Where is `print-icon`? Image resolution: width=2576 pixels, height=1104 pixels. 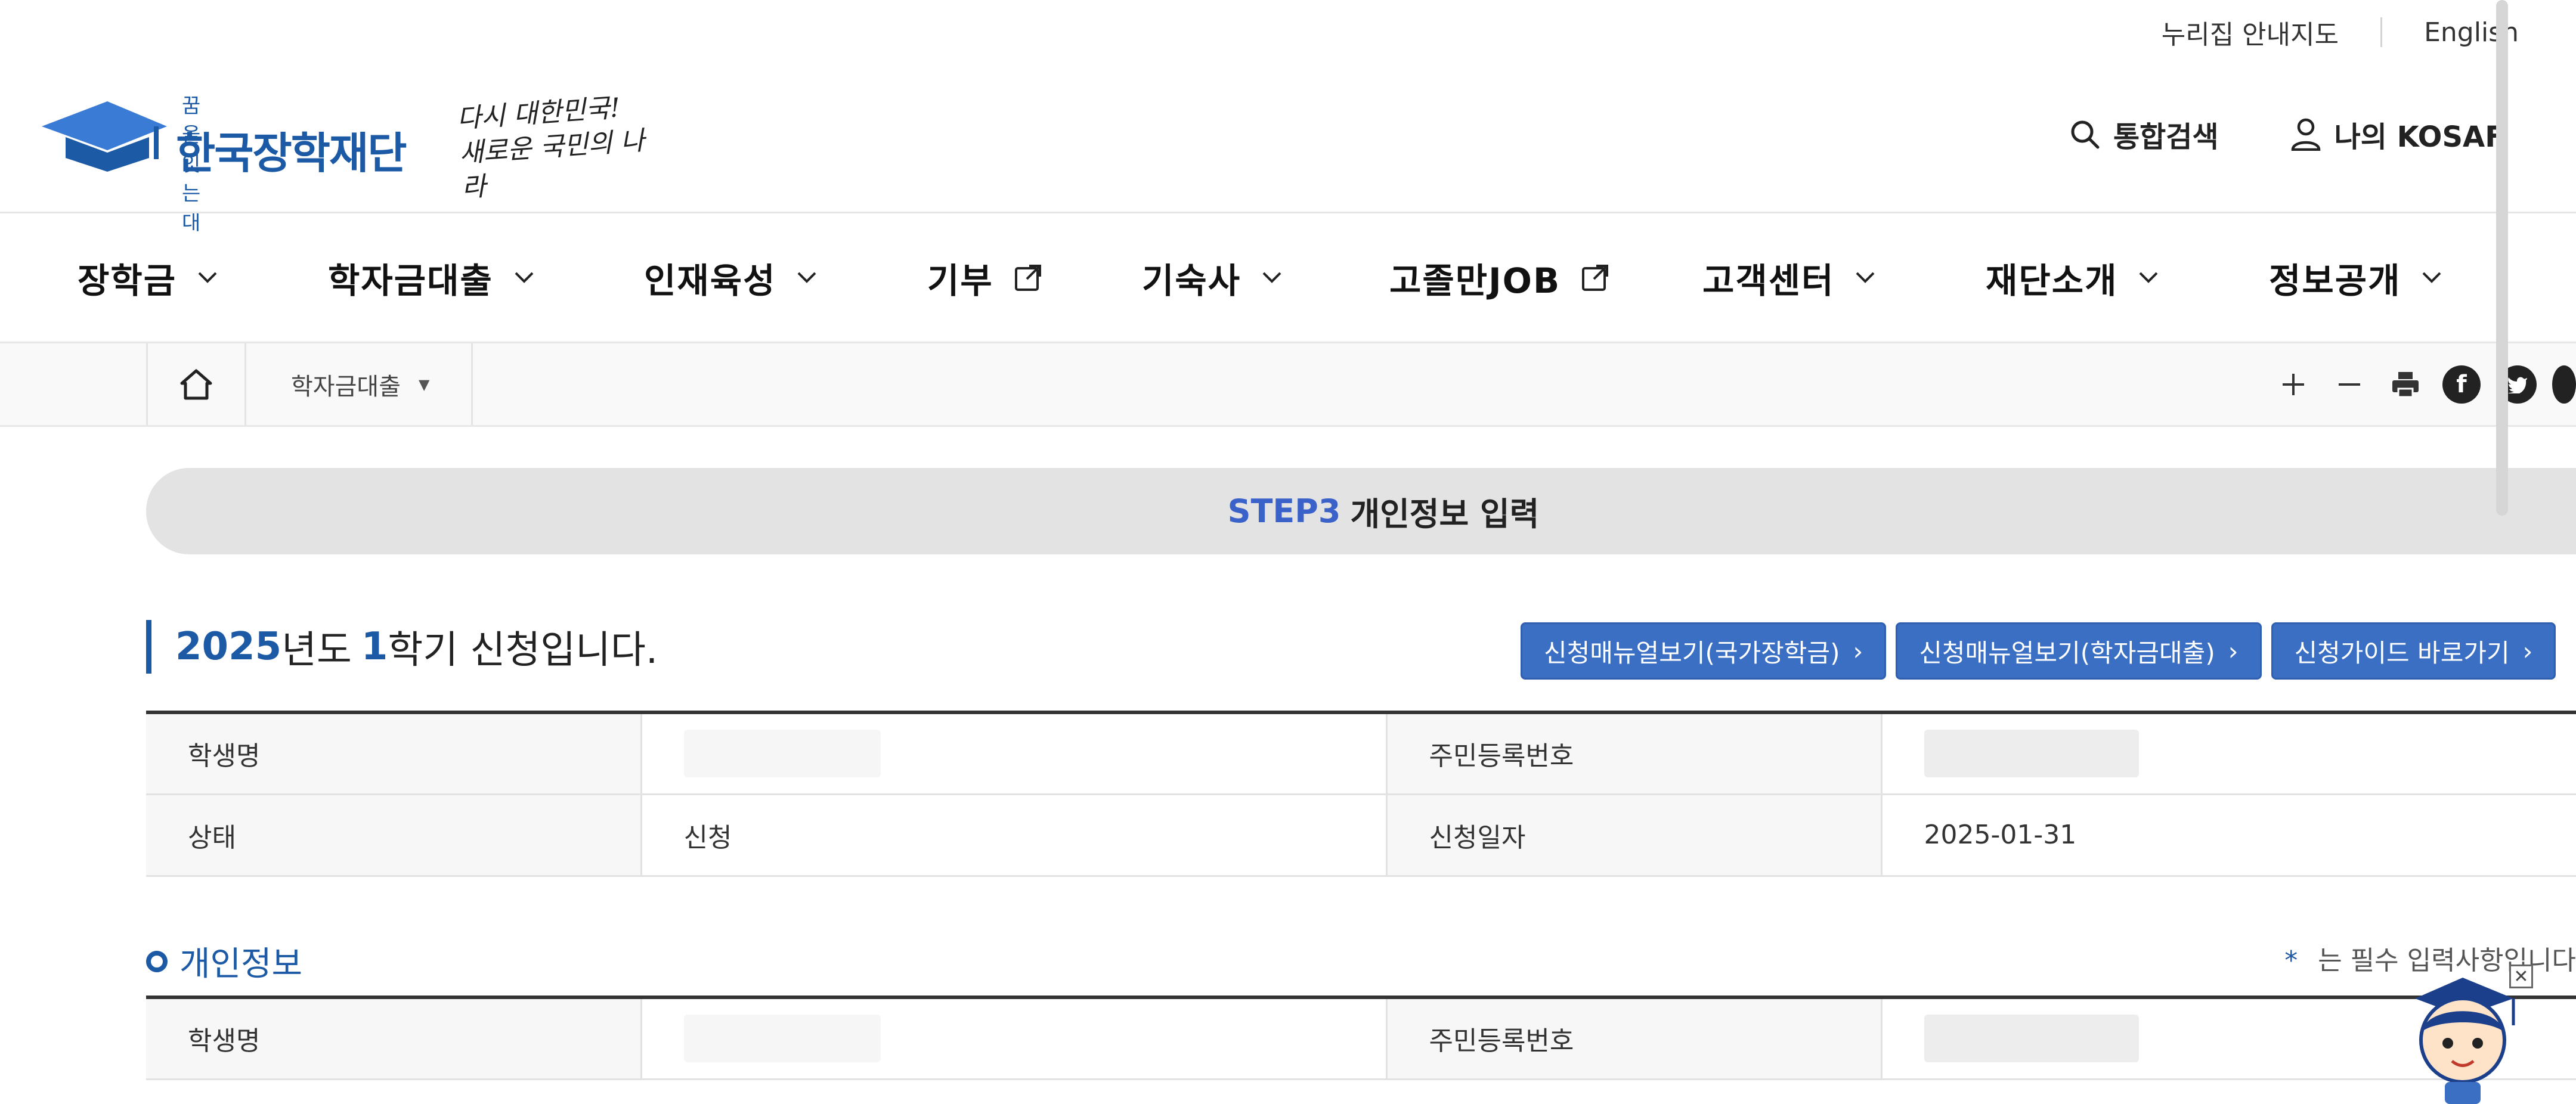
print-icon is located at coordinates (2406, 384).